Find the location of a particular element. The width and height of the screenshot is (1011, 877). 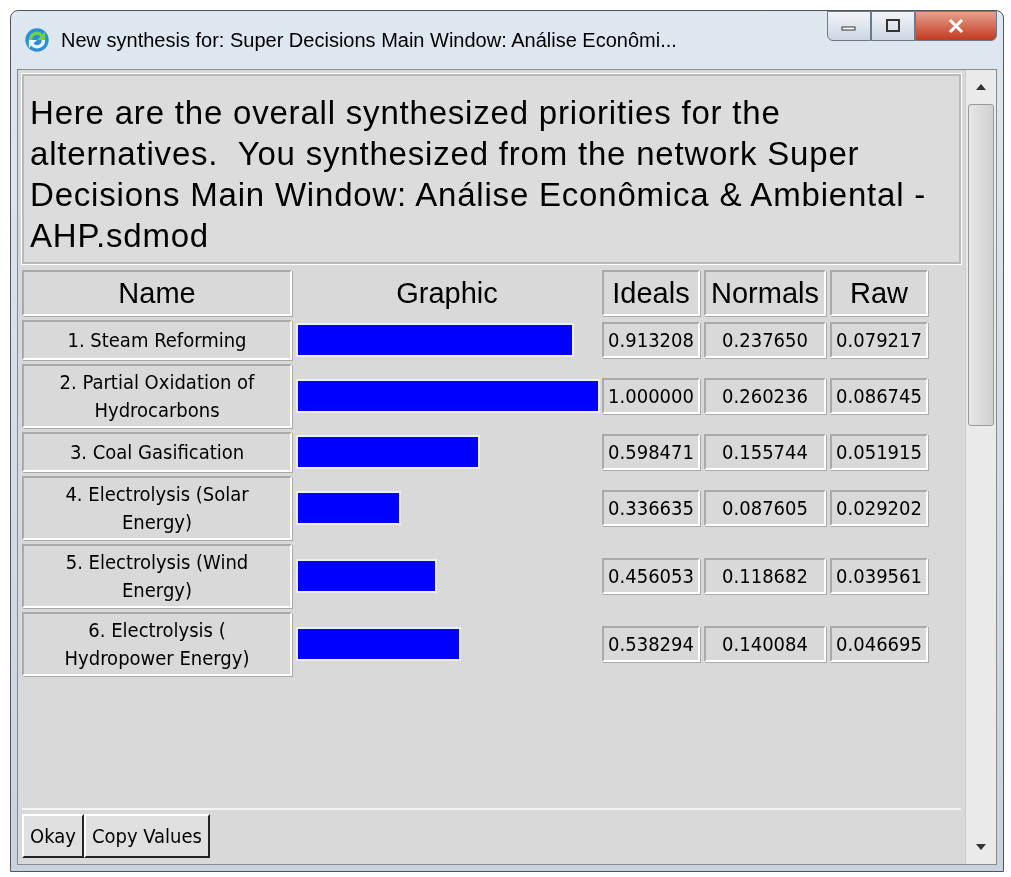

dialog-button: Copy Values is located at coordinates (146, 836).